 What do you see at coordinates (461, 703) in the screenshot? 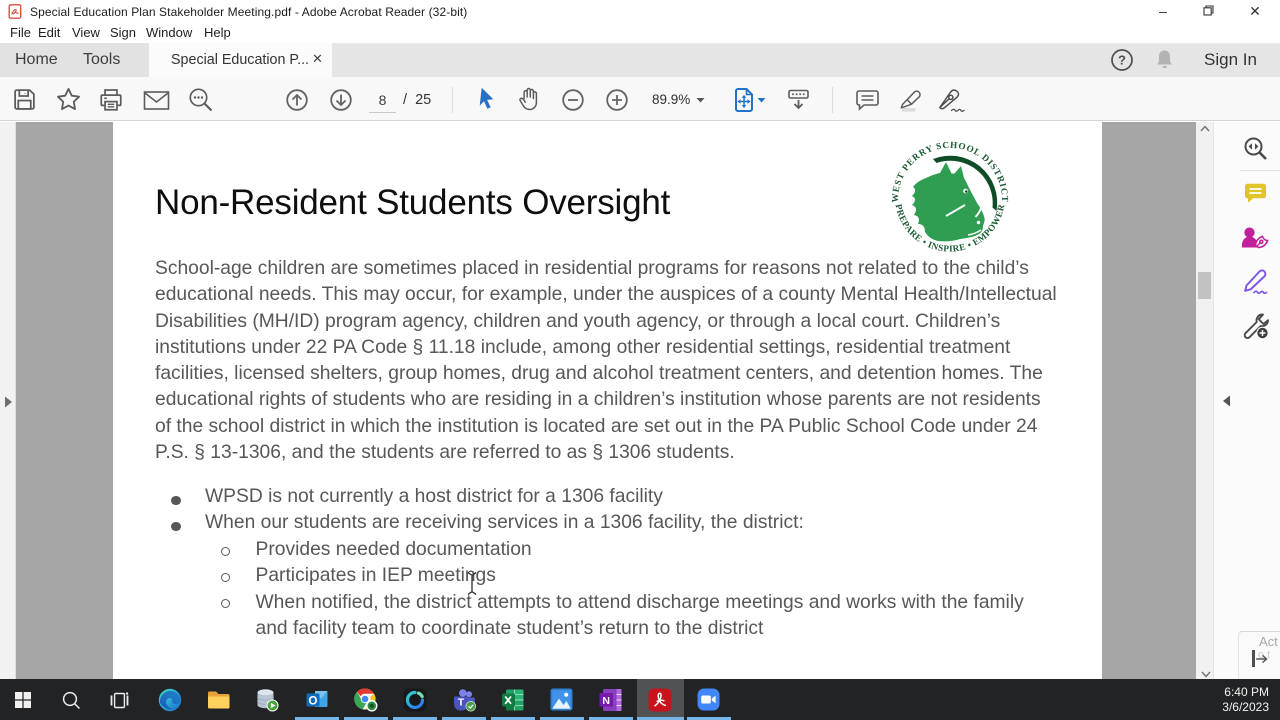
I see `svg-text: T` at bounding box center [461, 703].